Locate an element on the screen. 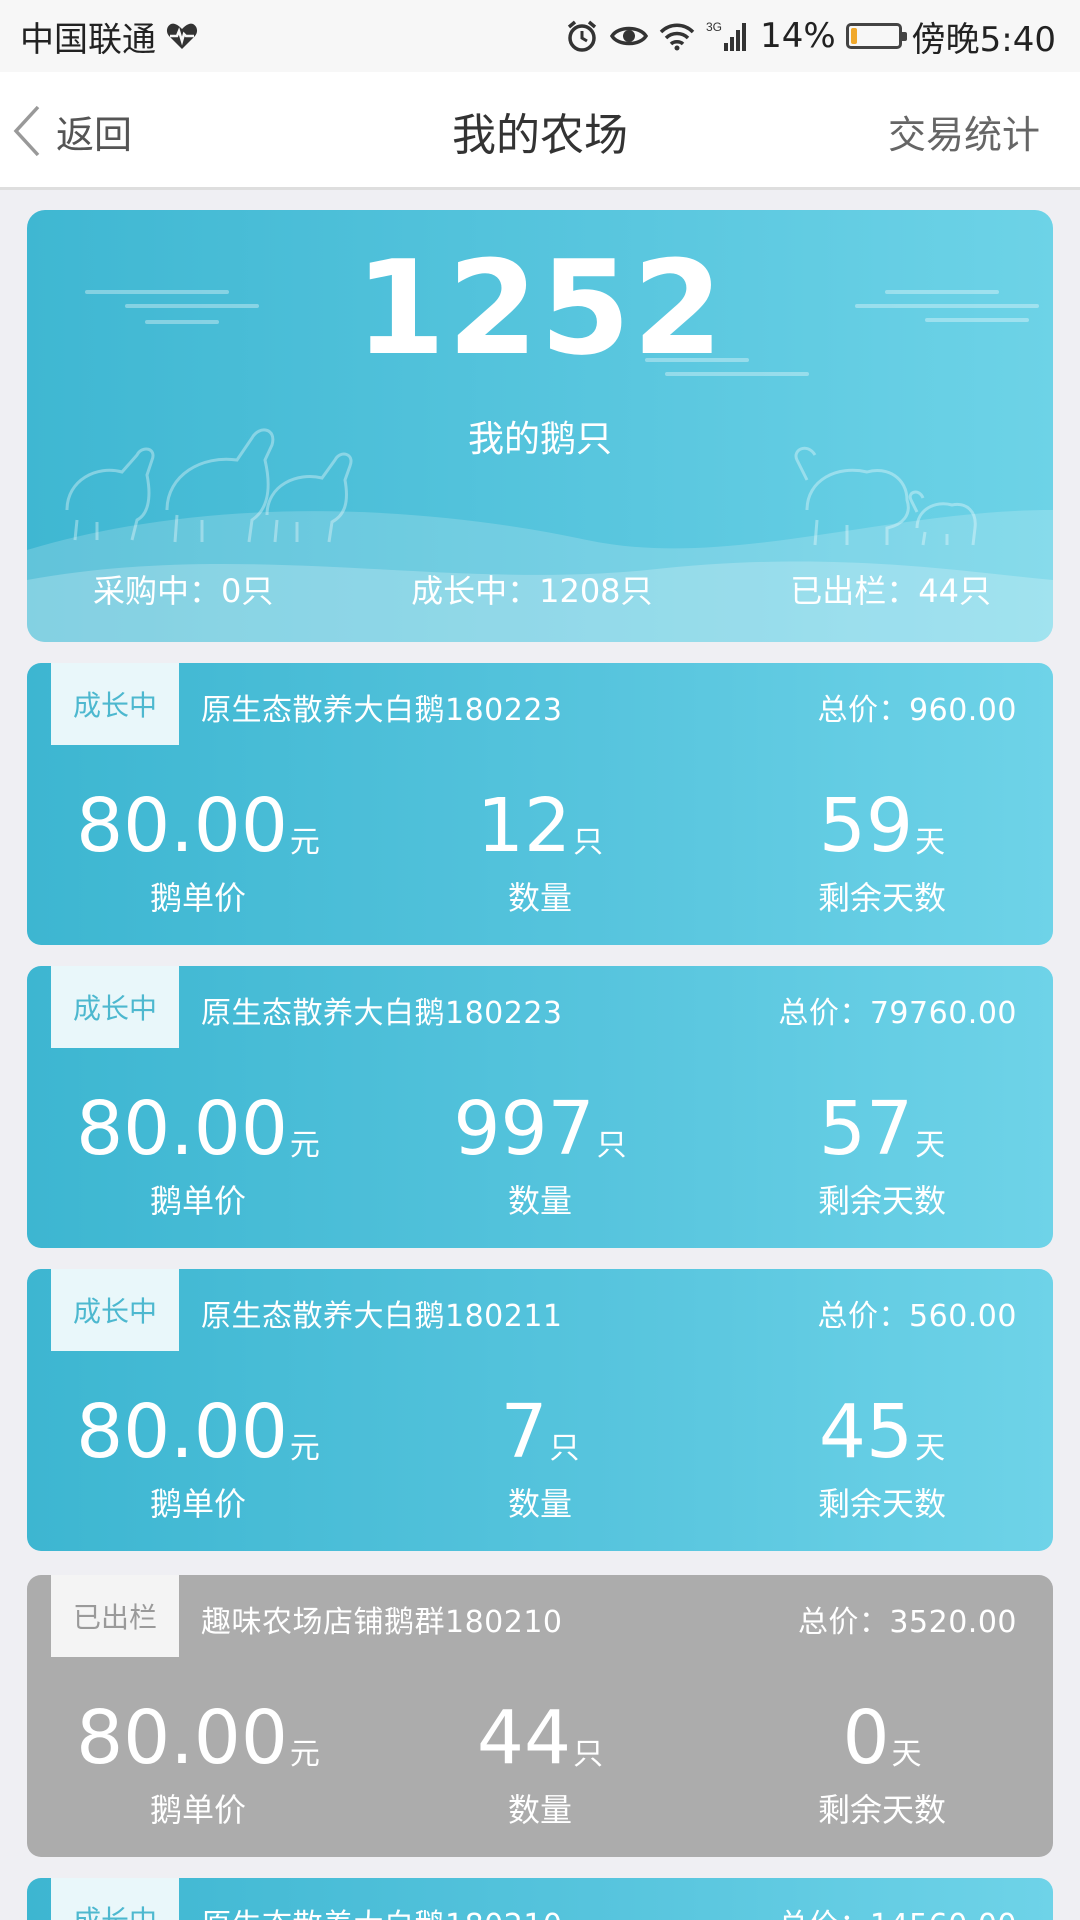  lot-total-price: 总价：560.00 is located at coordinates (917, 1316).